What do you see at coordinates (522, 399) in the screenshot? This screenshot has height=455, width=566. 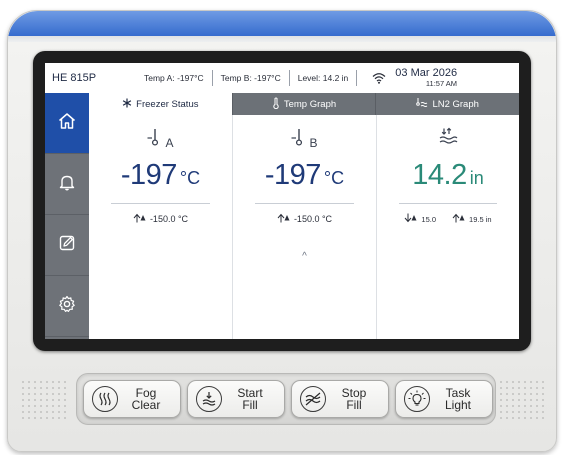 I see `speaker-grille-right` at bounding box center [522, 399].